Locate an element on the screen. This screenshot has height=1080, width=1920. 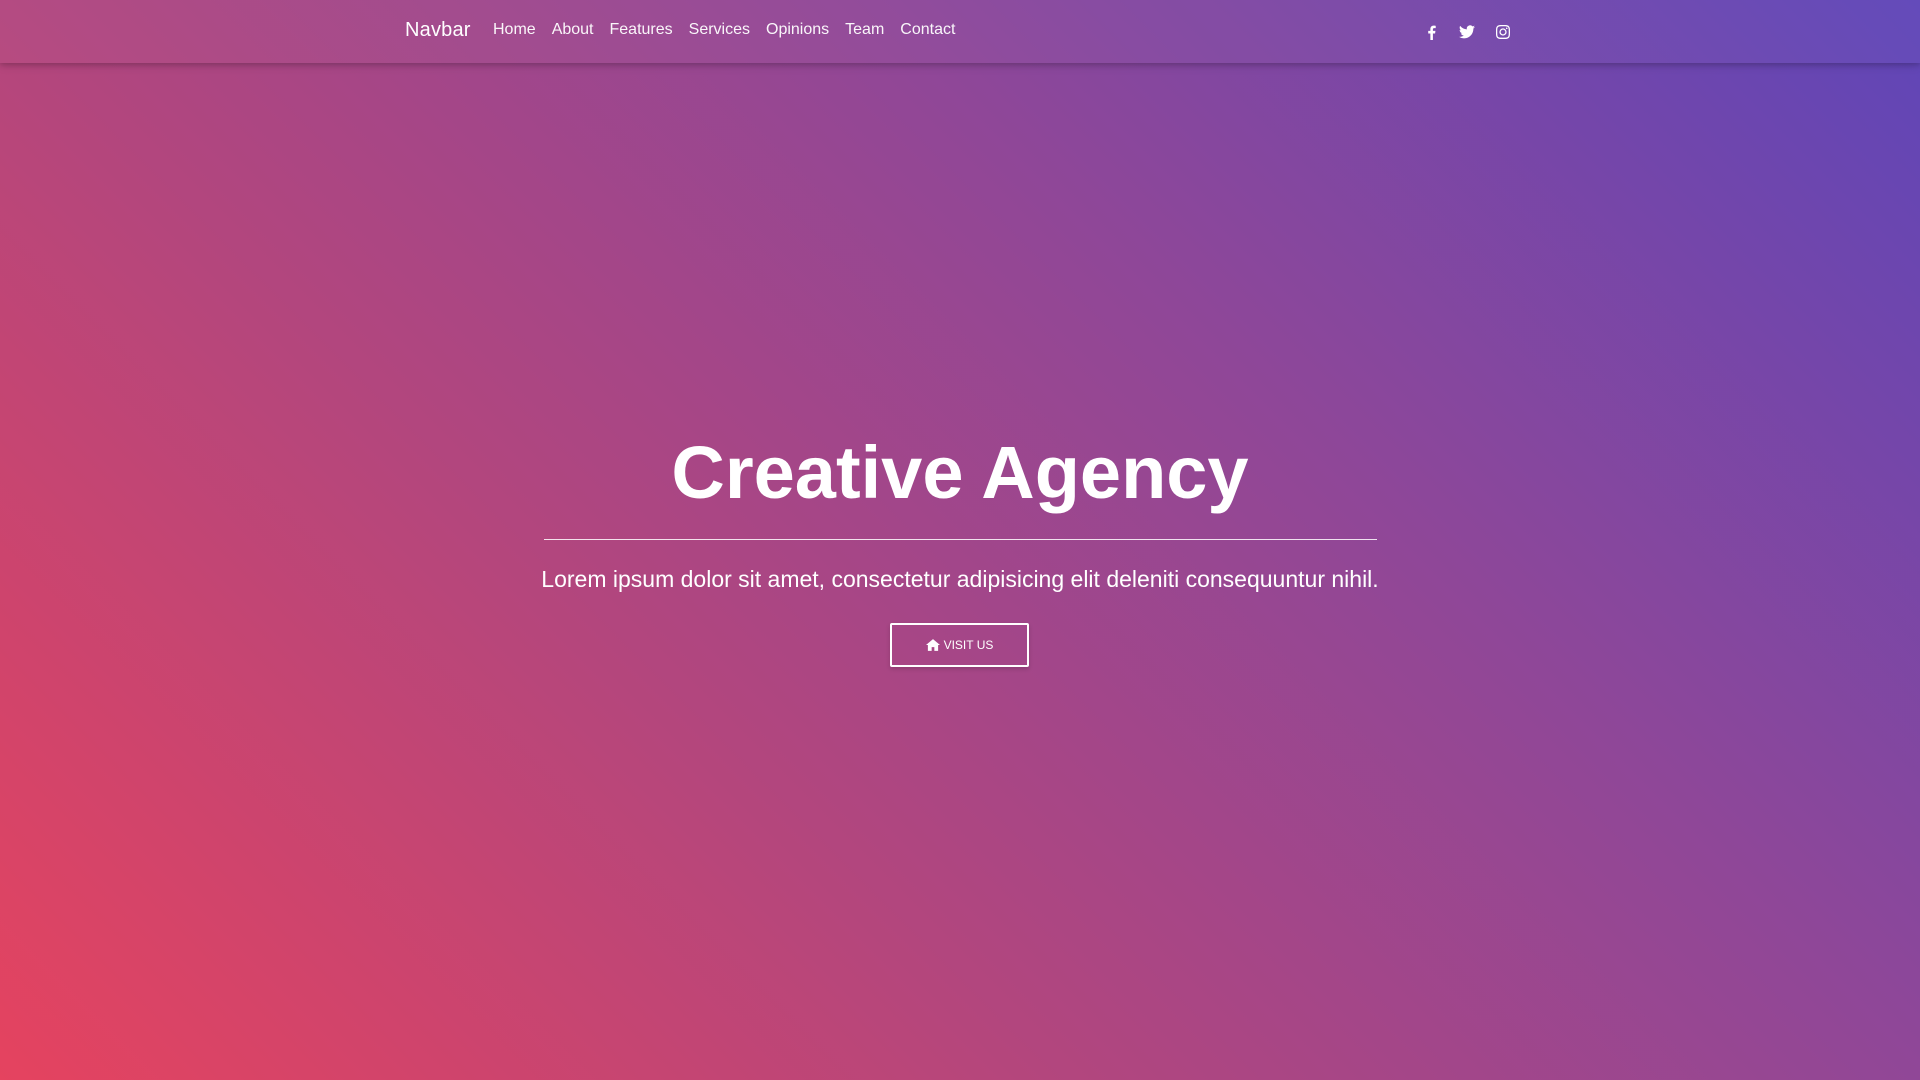
nav-link-home: Home is located at coordinates (514, 30).